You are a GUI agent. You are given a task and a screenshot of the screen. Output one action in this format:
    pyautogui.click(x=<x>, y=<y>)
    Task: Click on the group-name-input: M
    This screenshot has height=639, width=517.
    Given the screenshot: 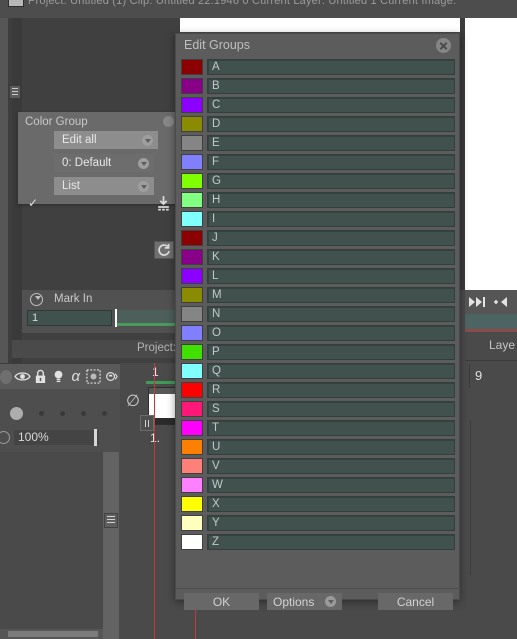 What is the action you would take?
    pyautogui.click(x=331, y=294)
    